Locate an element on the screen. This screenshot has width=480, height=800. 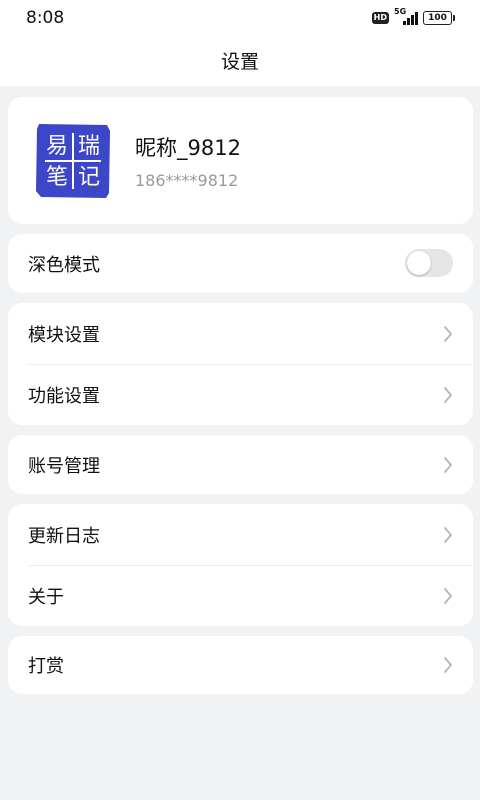
settings-item-label: 账号管理 is located at coordinates (64, 466).